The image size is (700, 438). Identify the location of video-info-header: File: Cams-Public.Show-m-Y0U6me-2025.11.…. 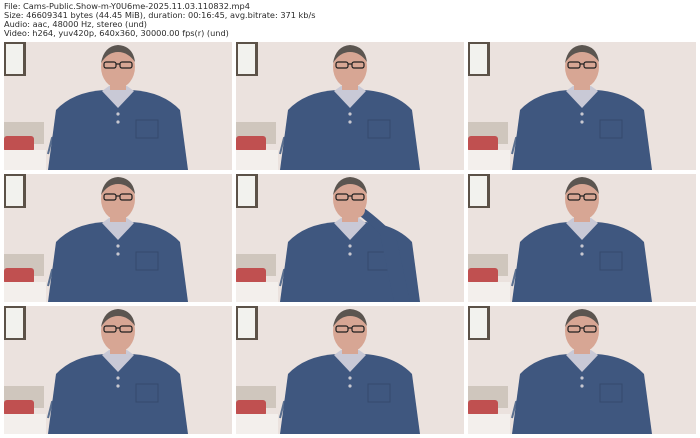
(350, 20).